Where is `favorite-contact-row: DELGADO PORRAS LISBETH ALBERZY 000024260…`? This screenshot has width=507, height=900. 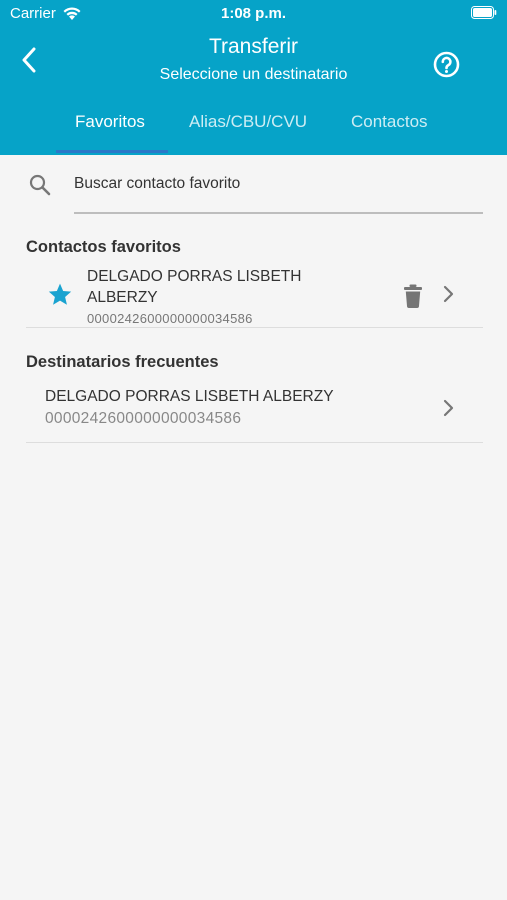
favorite-contact-row: DELGADO PORRAS LISBETH ALBERZY 000024260… is located at coordinates (254, 295).